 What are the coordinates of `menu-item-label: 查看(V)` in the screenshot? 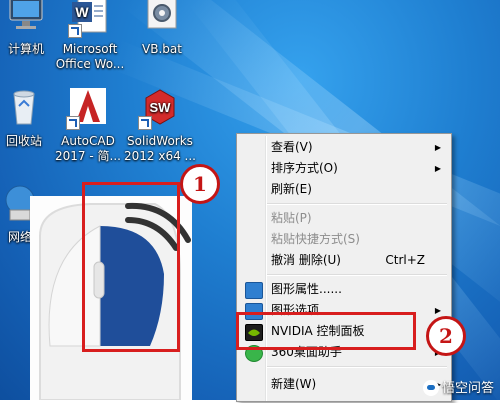 It's located at (292, 147).